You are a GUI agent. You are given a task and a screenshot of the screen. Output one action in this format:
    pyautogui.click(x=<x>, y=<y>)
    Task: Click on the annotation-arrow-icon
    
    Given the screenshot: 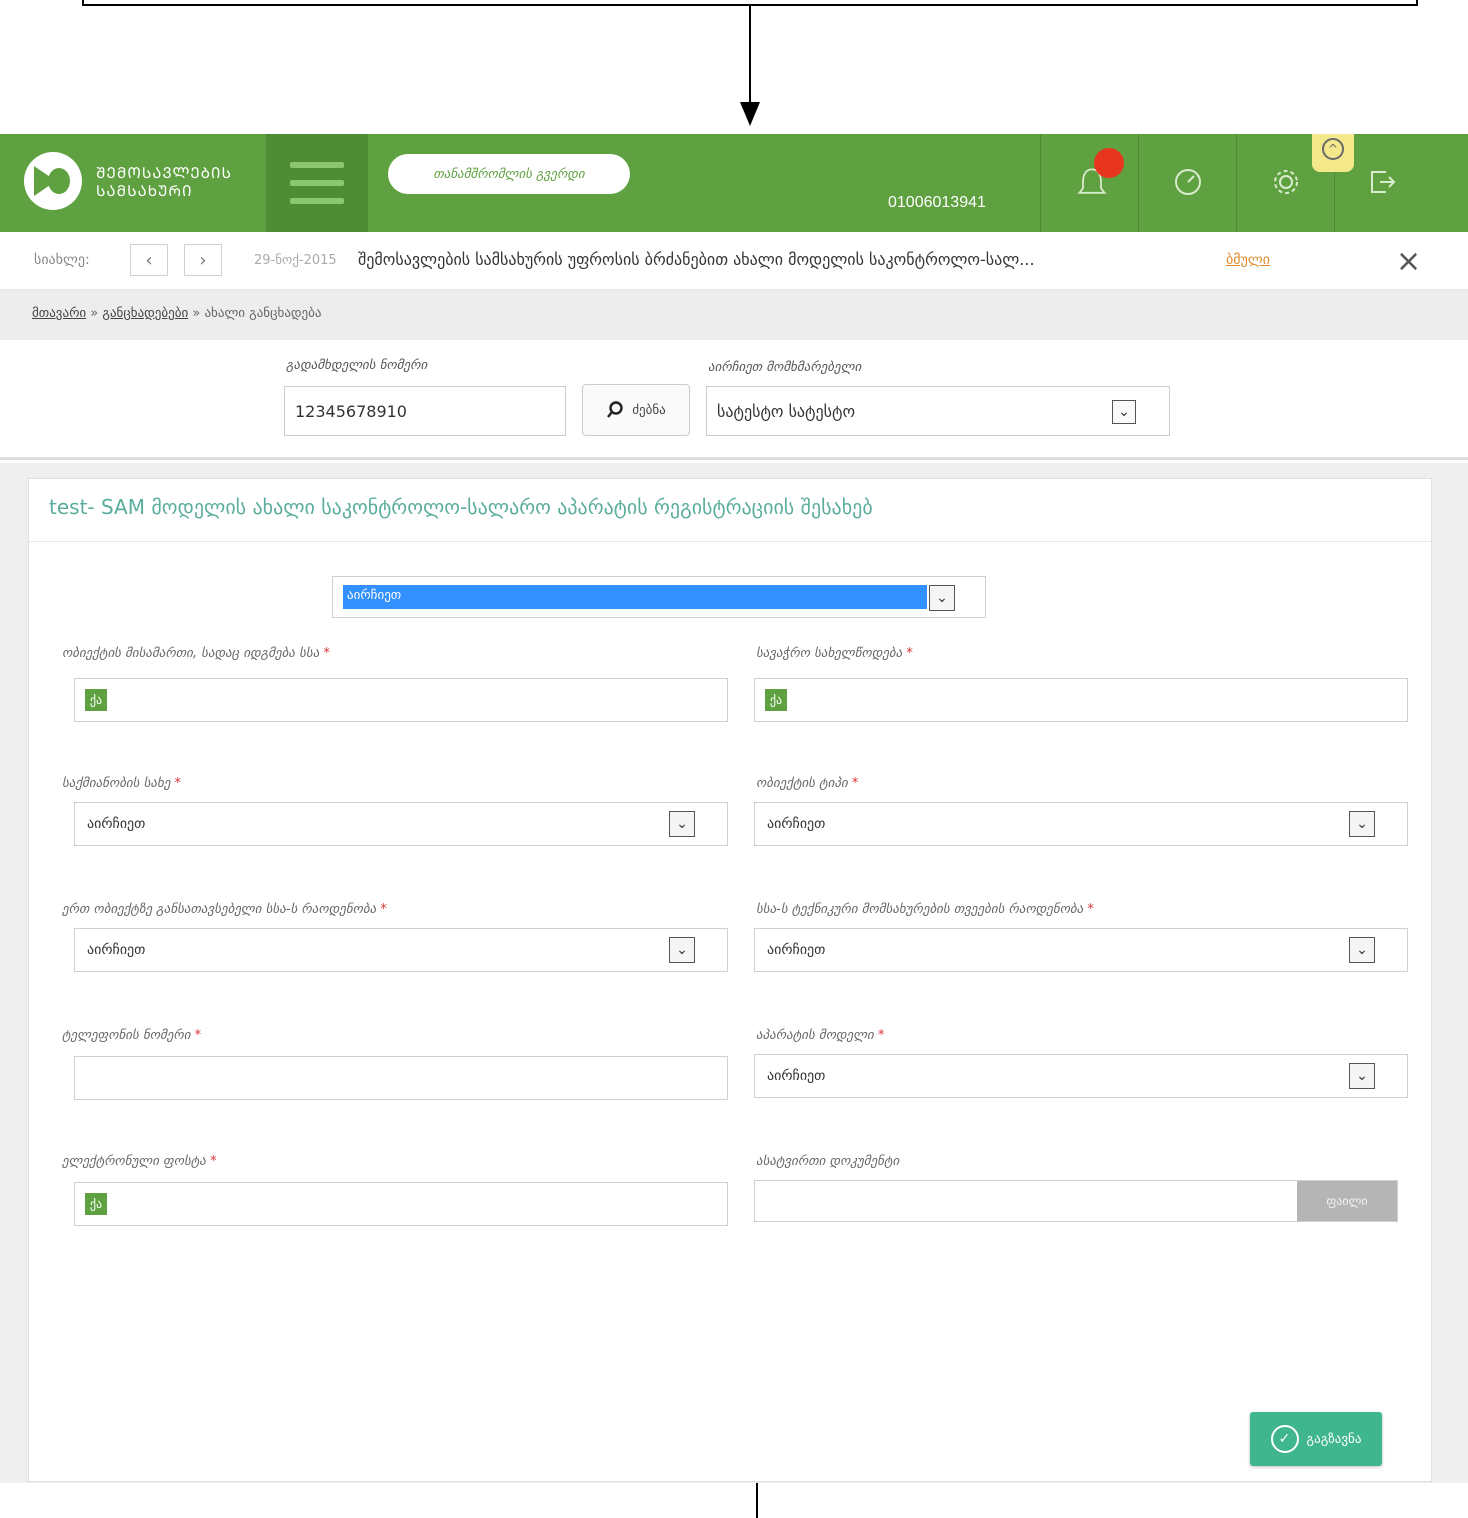 What is the action you would take?
    pyautogui.click(x=750, y=114)
    